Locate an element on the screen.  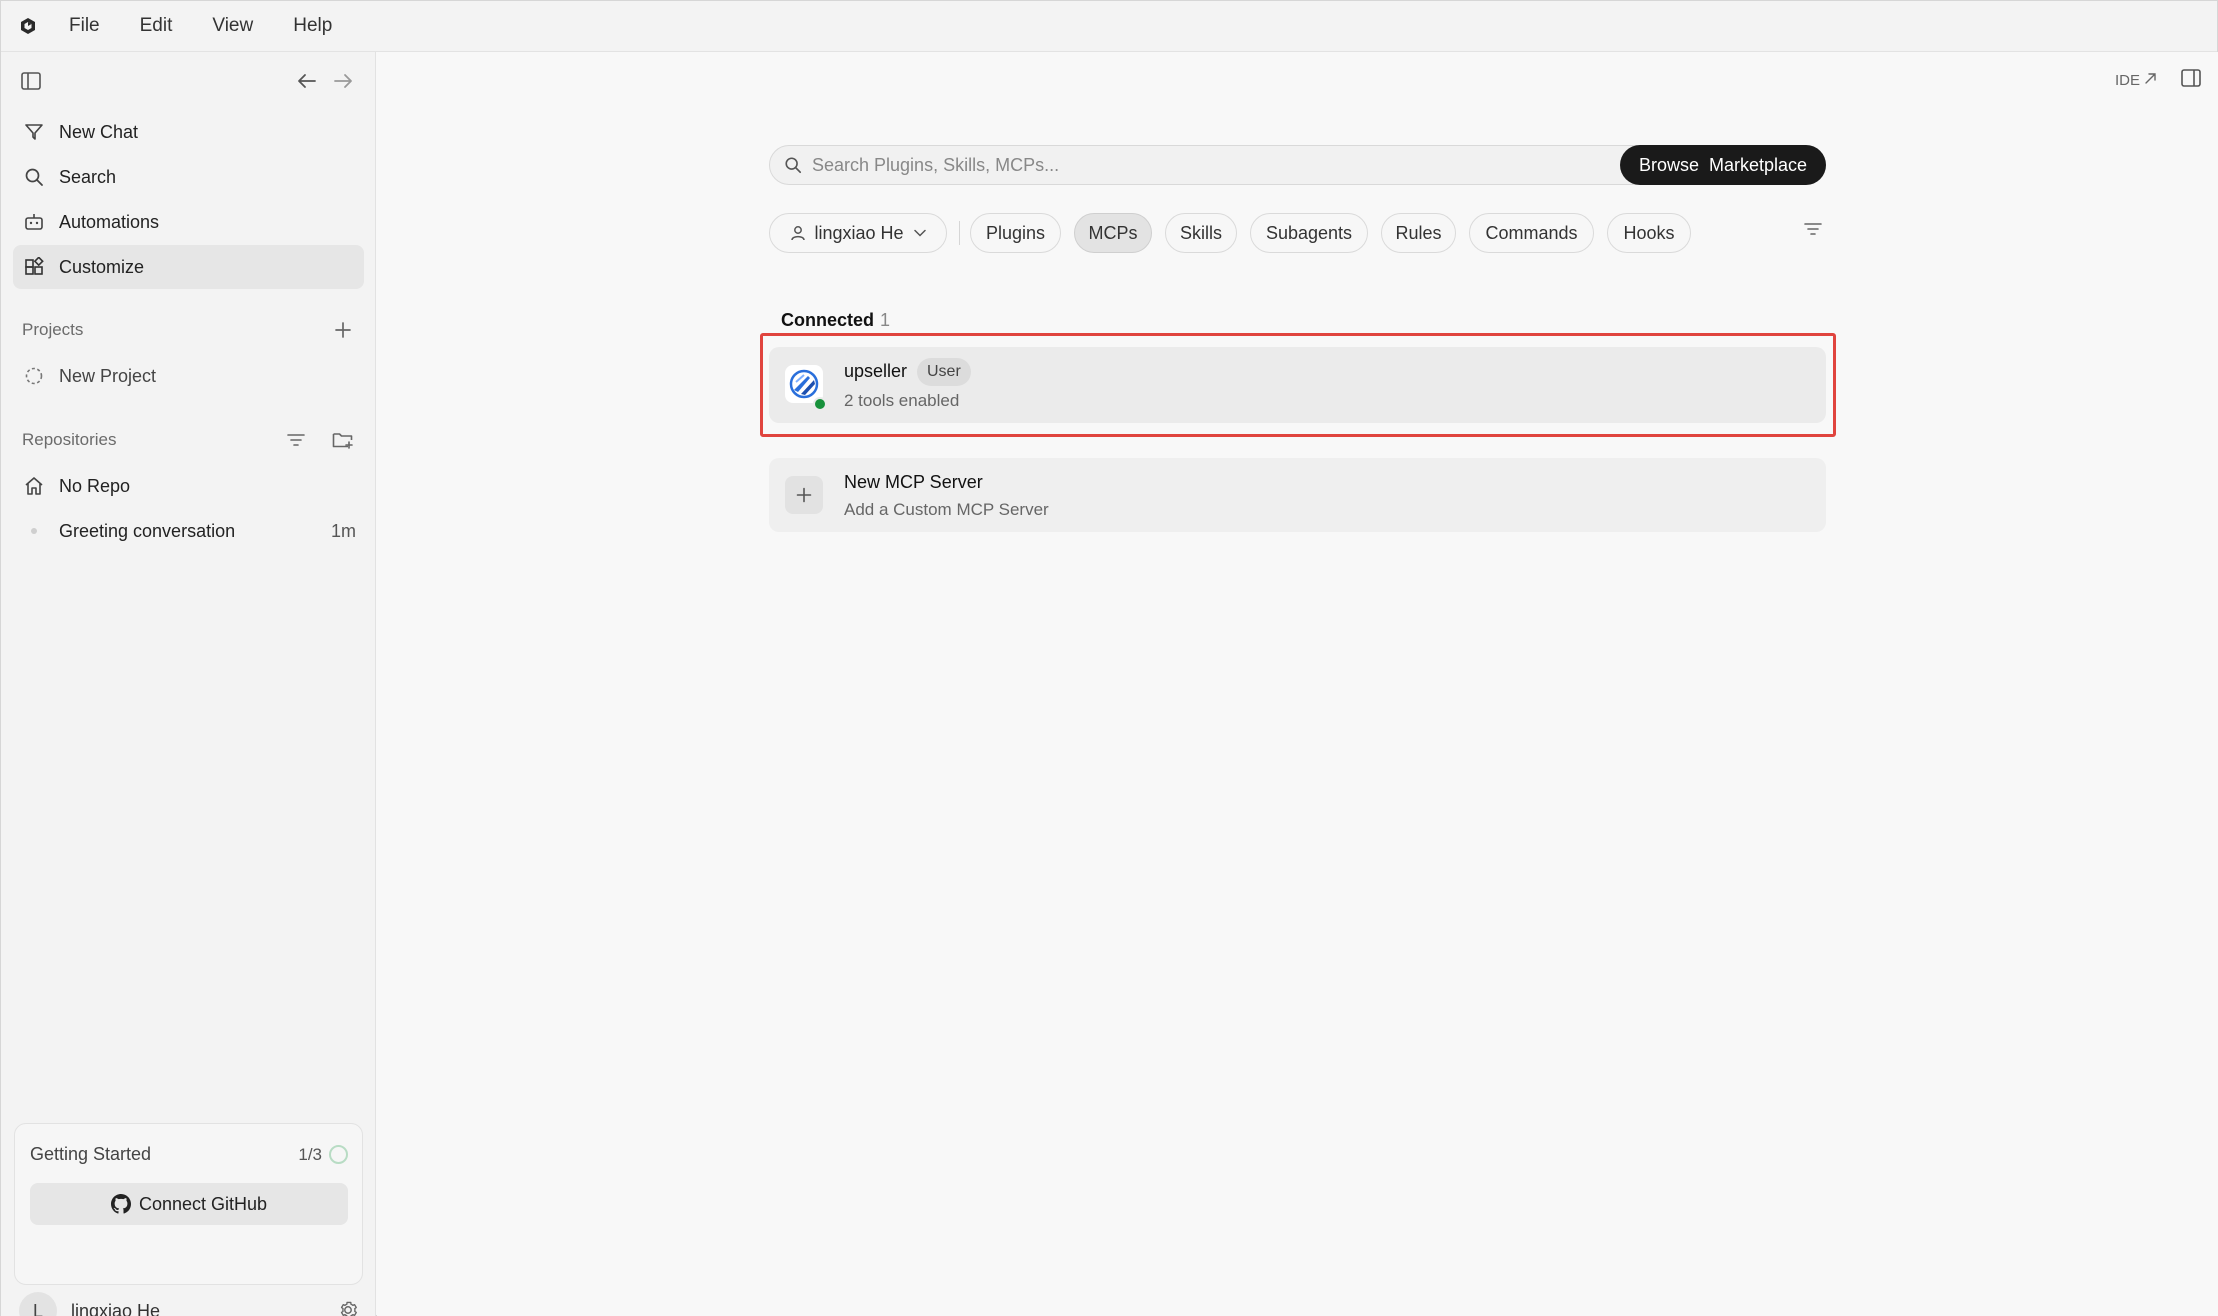
connected-section-header: Connected 1 is located at coordinates (835, 320).